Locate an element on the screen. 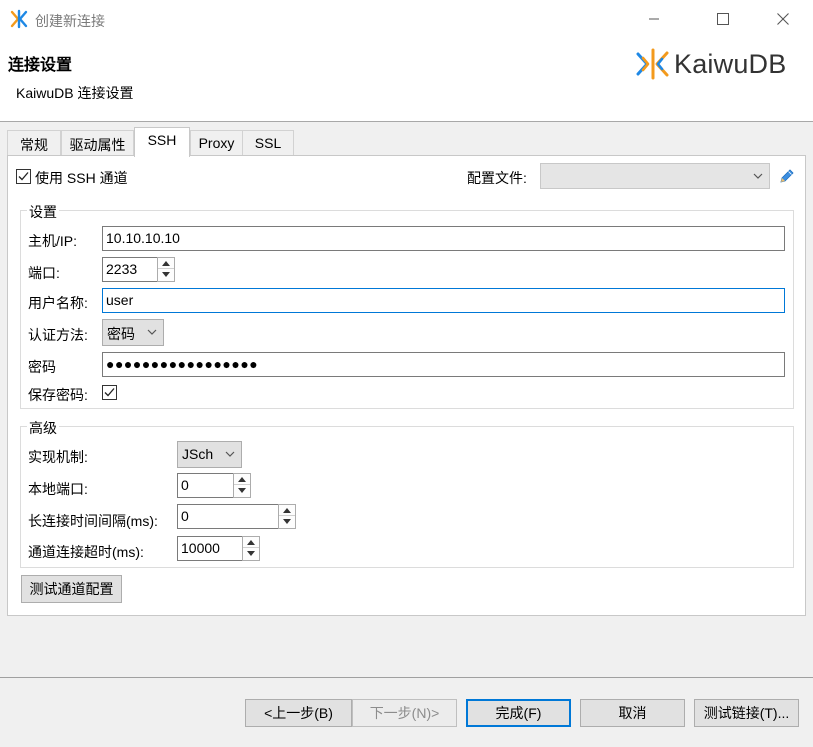  timeout-value: 10000 is located at coordinates (210, 548).